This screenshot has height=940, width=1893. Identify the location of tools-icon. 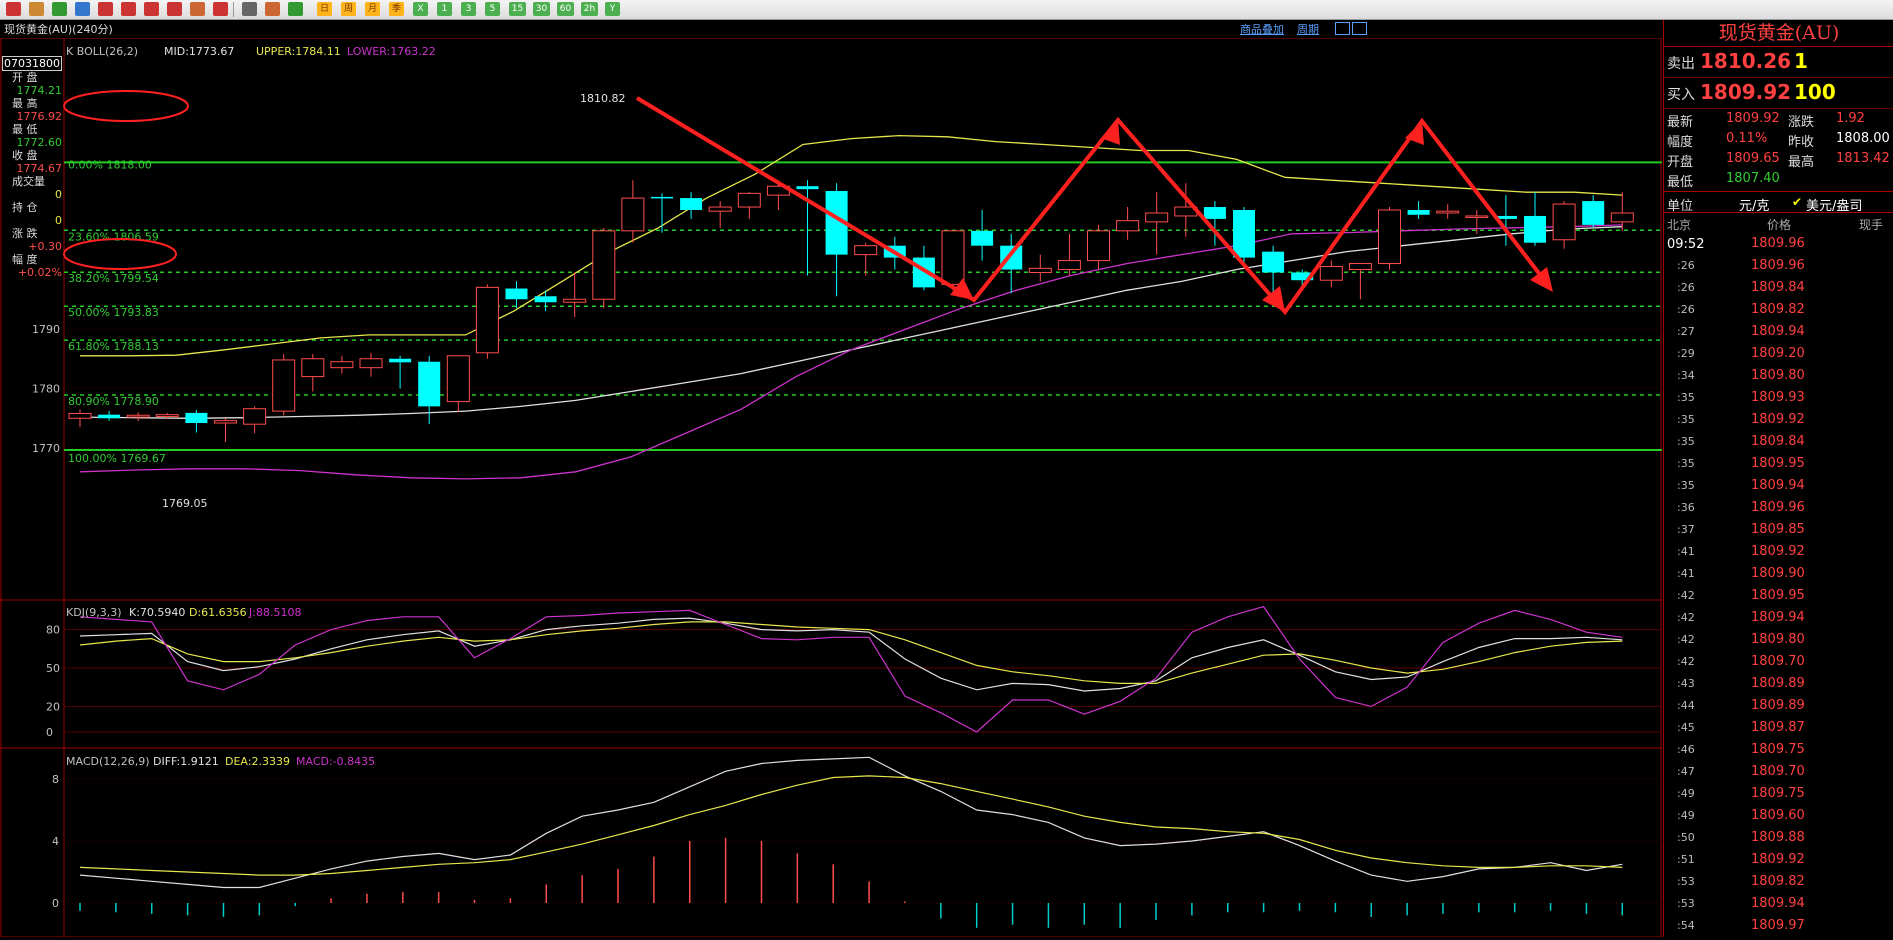
(197, 9).